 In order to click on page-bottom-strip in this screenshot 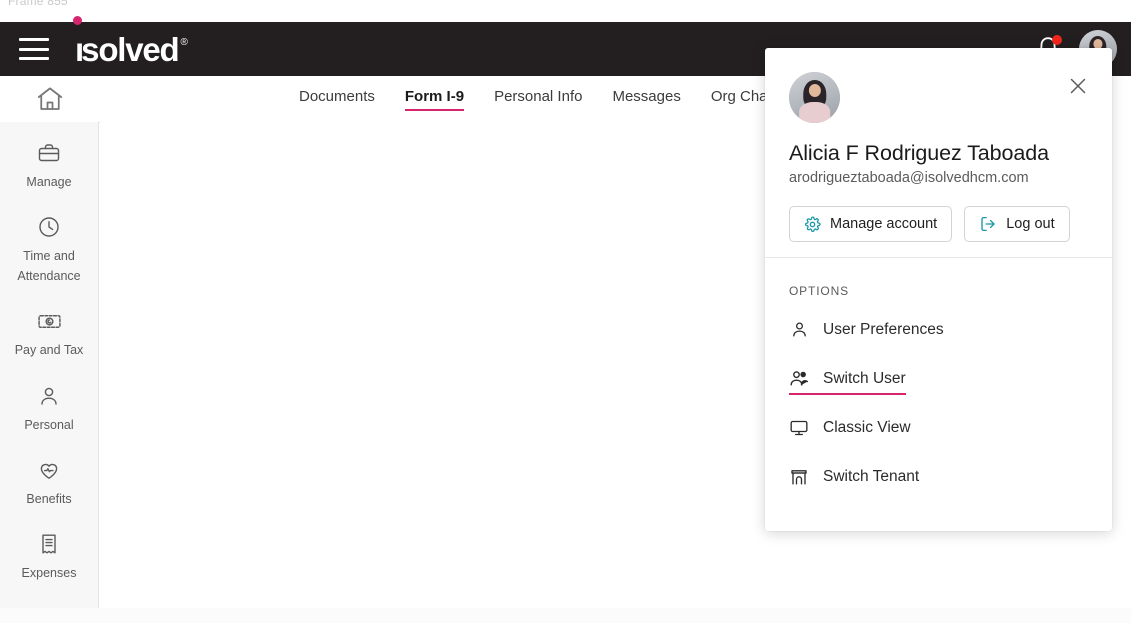, I will do `click(565, 615)`.